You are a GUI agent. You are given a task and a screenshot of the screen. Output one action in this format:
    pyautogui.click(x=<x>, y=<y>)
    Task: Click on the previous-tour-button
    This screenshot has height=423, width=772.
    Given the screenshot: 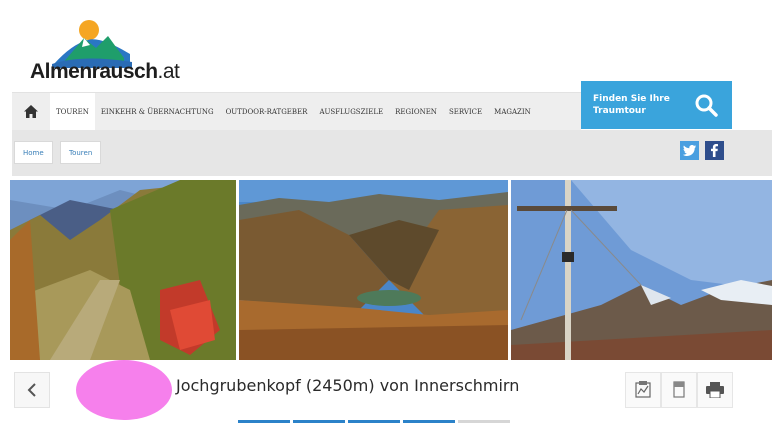 What is the action you would take?
    pyautogui.click(x=32, y=390)
    